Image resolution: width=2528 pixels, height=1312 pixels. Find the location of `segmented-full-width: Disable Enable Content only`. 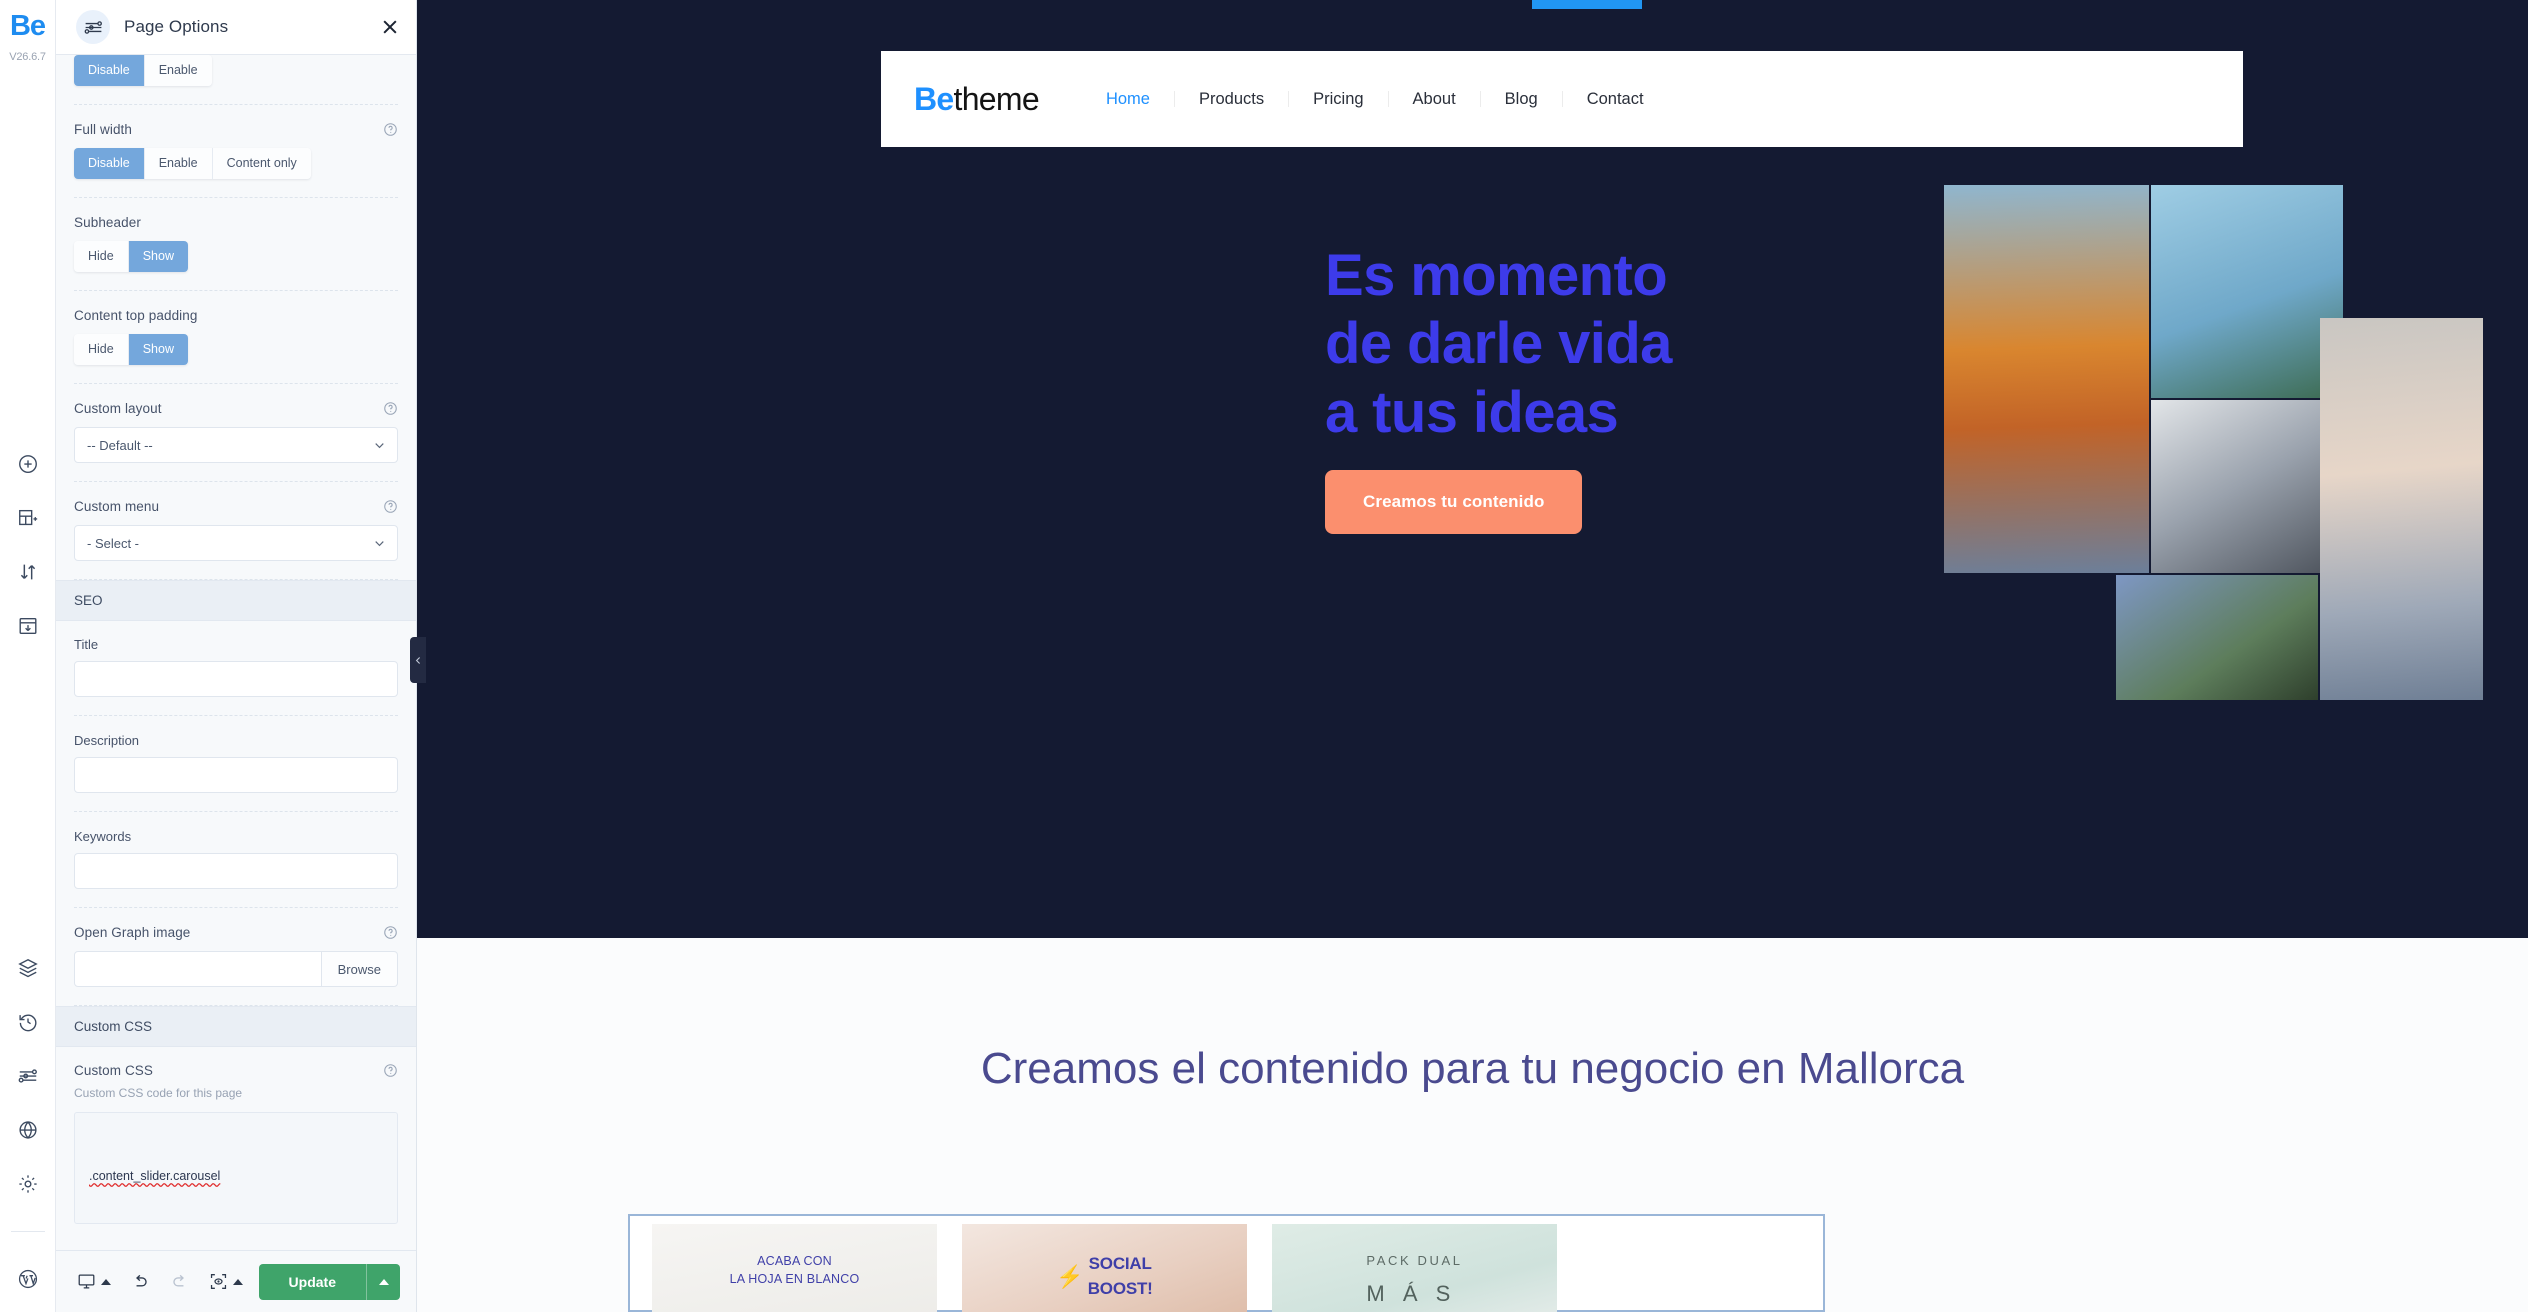

segmented-full-width: Disable Enable Content only is located at coordinates (192, 163).